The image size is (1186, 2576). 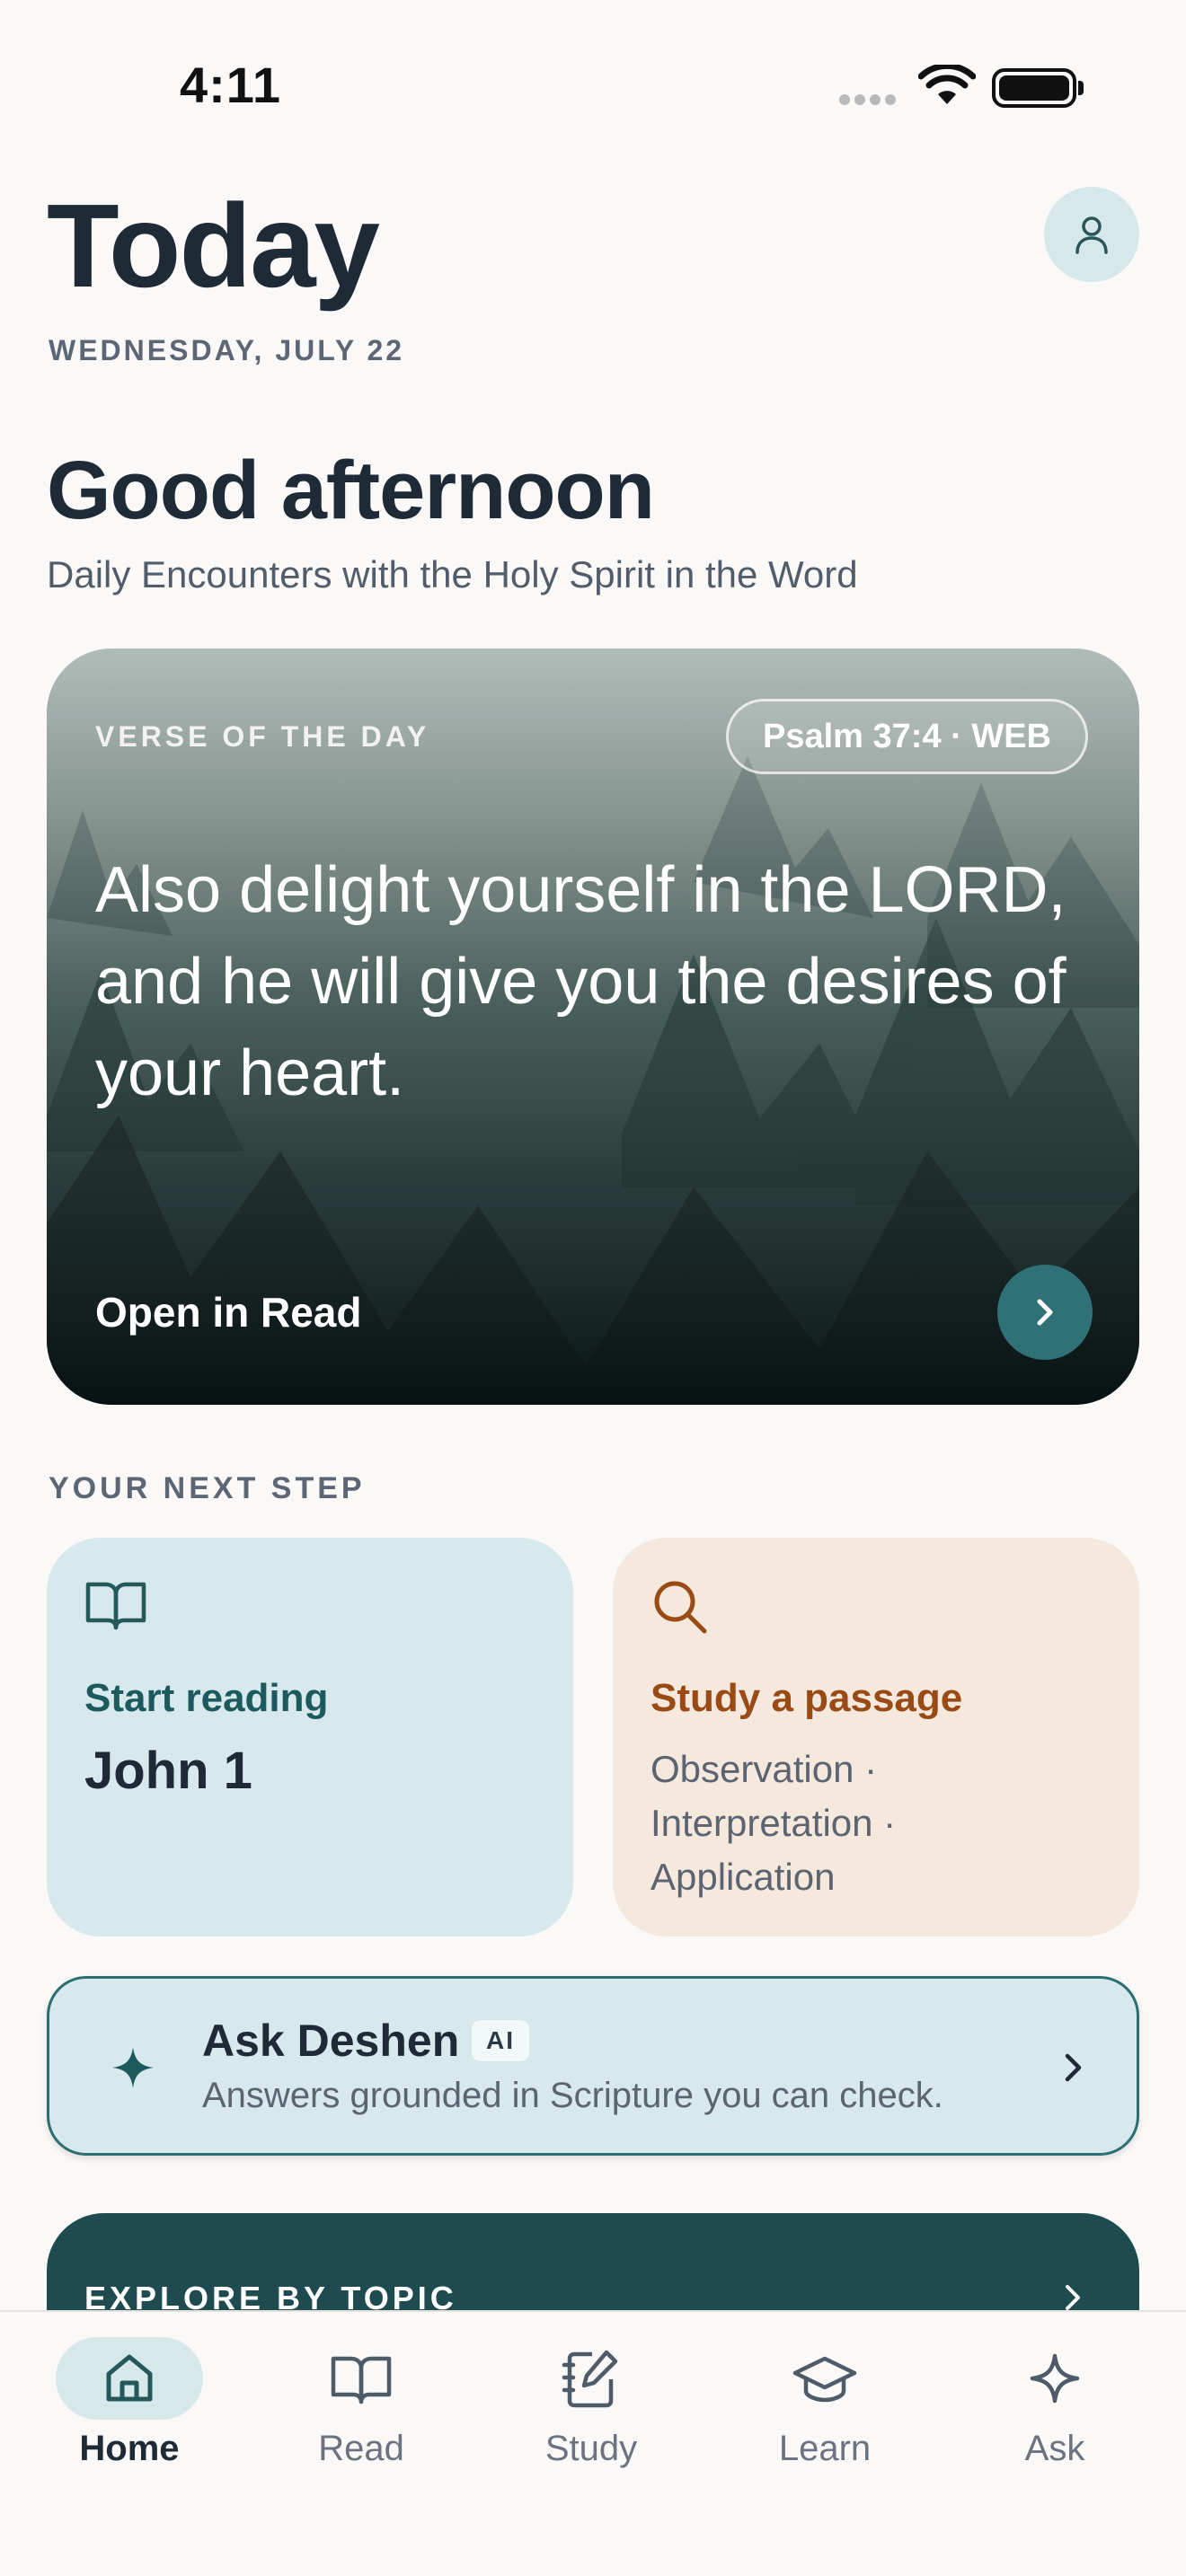 What do you see at coordinates (129, 2448) in the screenshot?
I see `tab-home-label: Home` at bounding box center [129, 2448].